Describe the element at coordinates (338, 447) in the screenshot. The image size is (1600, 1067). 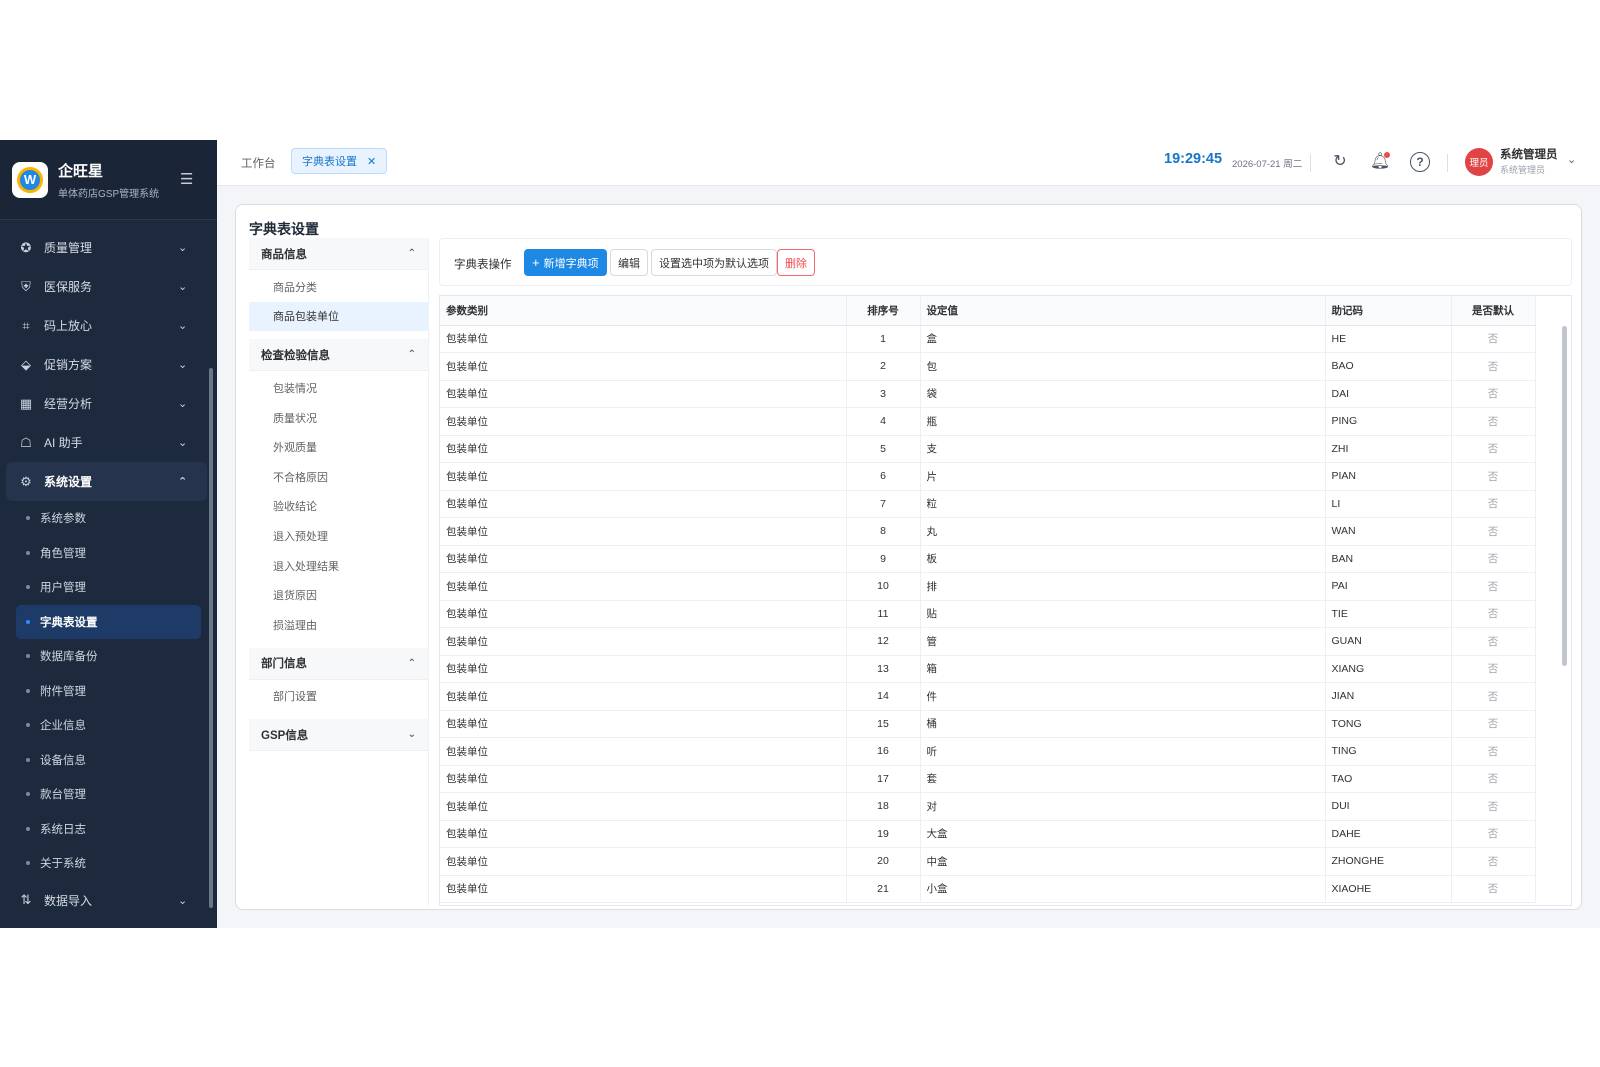
I see `category-item: 外观质量` at that location.